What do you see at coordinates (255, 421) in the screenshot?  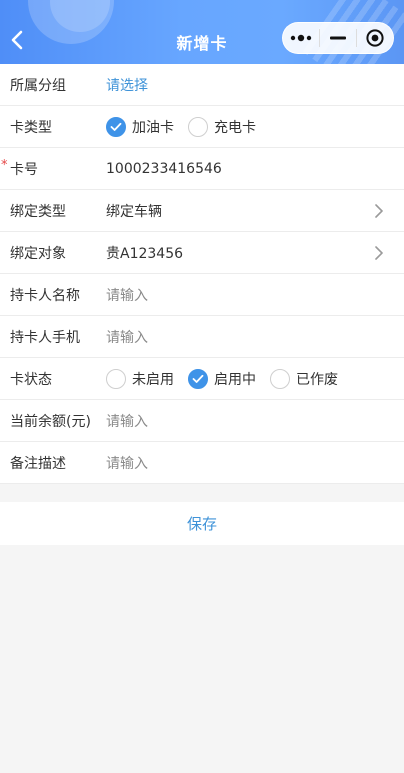 I see `balance-input: 请输入` at bounding box center [255, 421].